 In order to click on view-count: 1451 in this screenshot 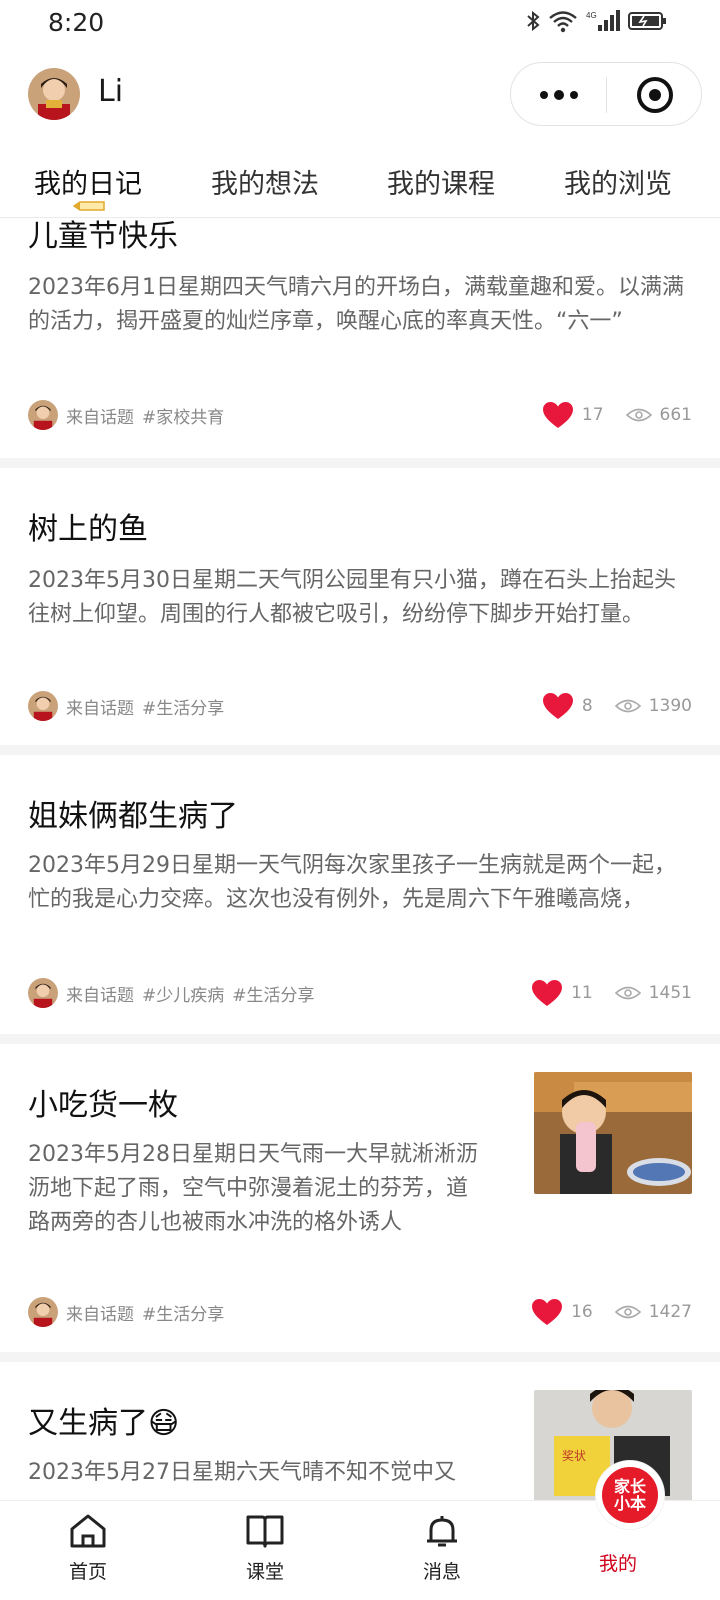, I will do `click(670, 993)`.